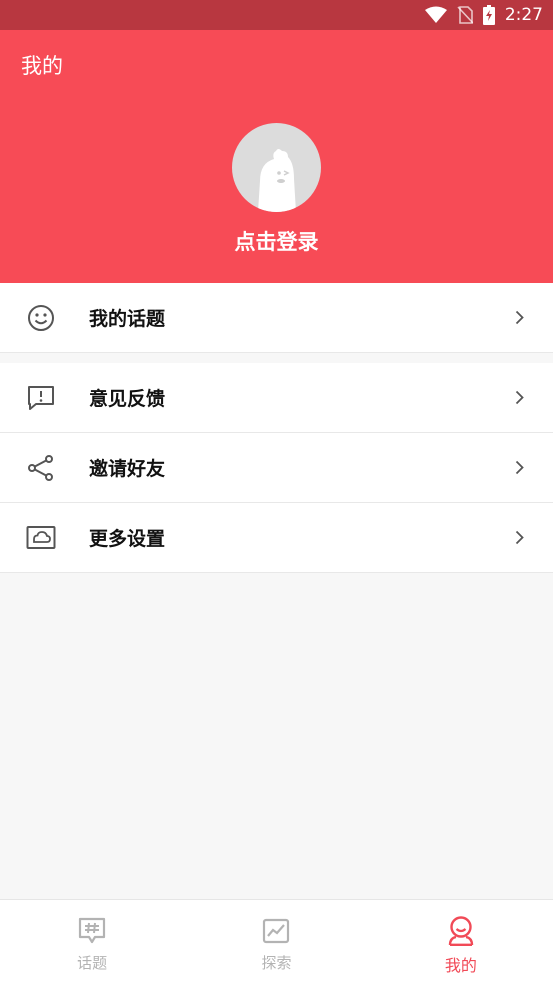 The width and height of the screenshot is (553, 984). What do you see at coordinates (42, 66) in the screenshot?
I see `page-title: 我的` at bounding box center [42, 66].